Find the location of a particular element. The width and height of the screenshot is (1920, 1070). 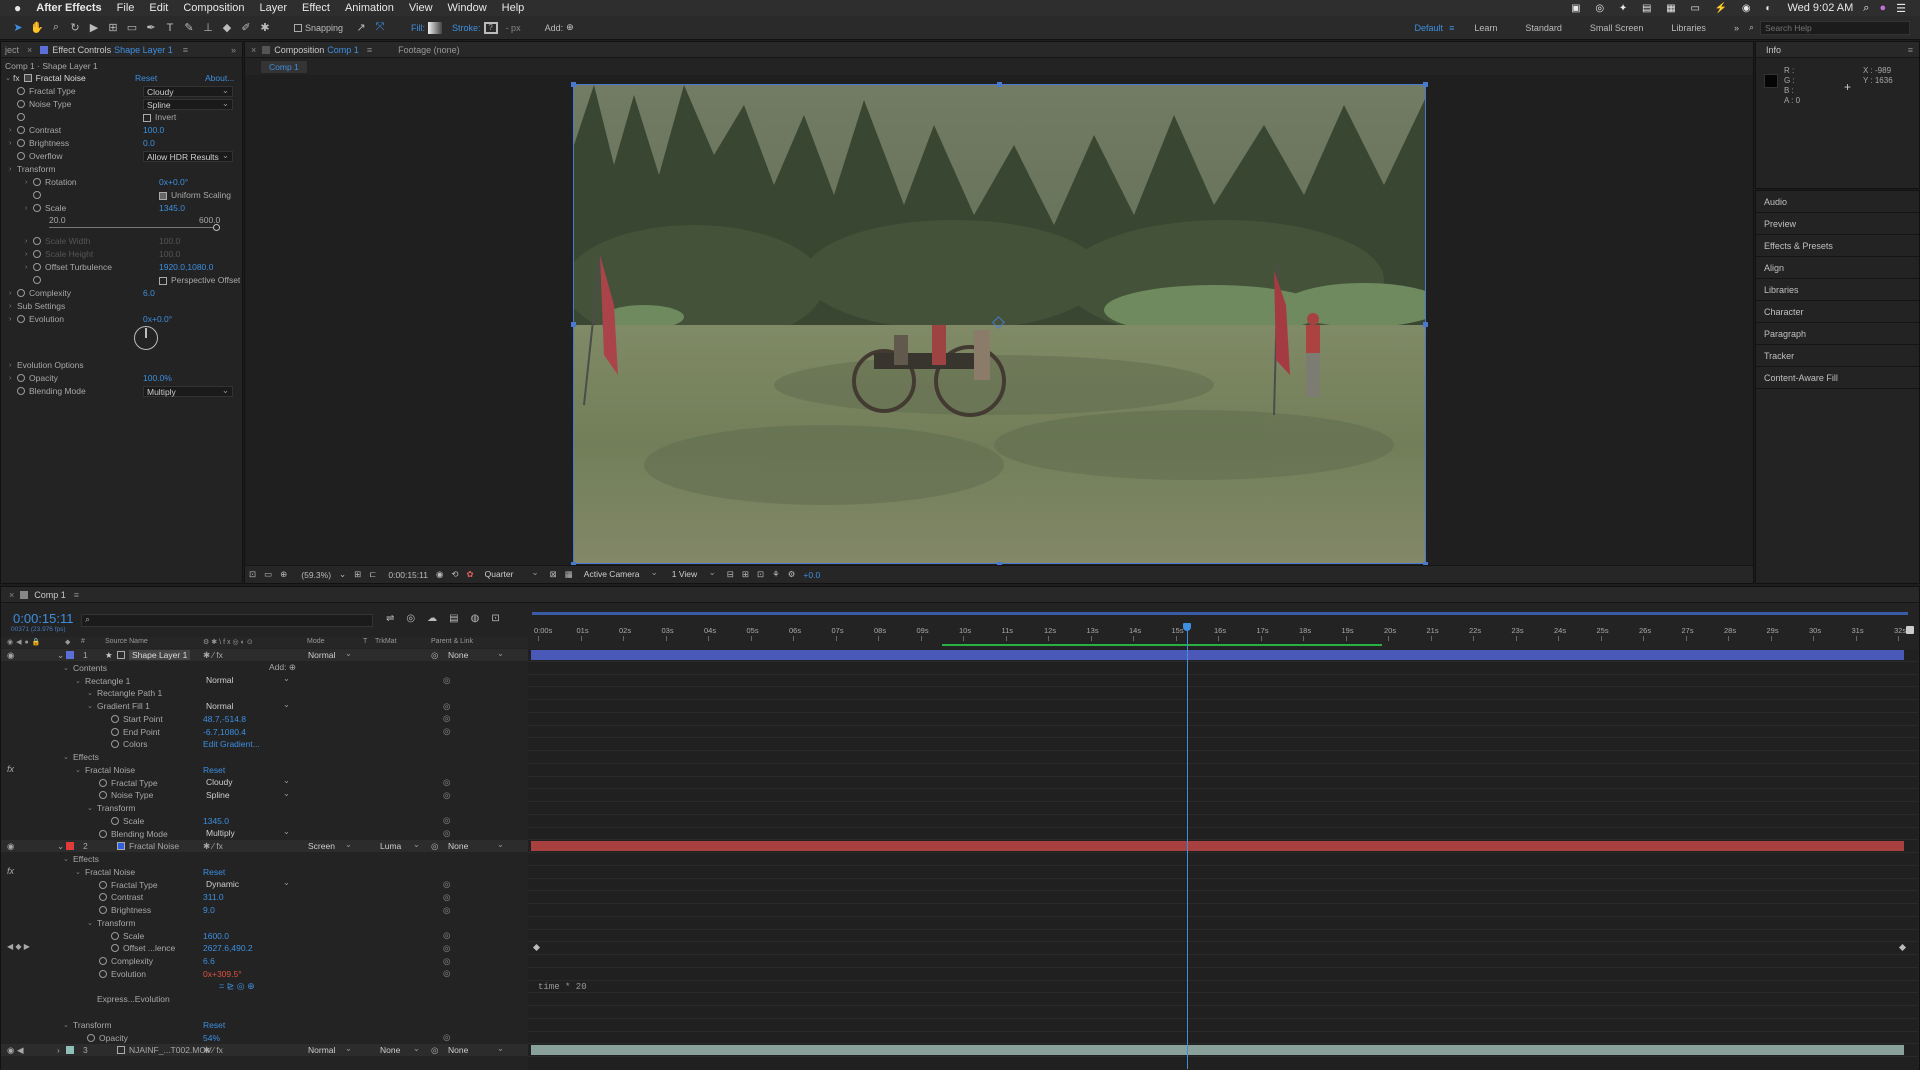

effect-controls-tab: Effect Controls is located at coordinates (81, 50).